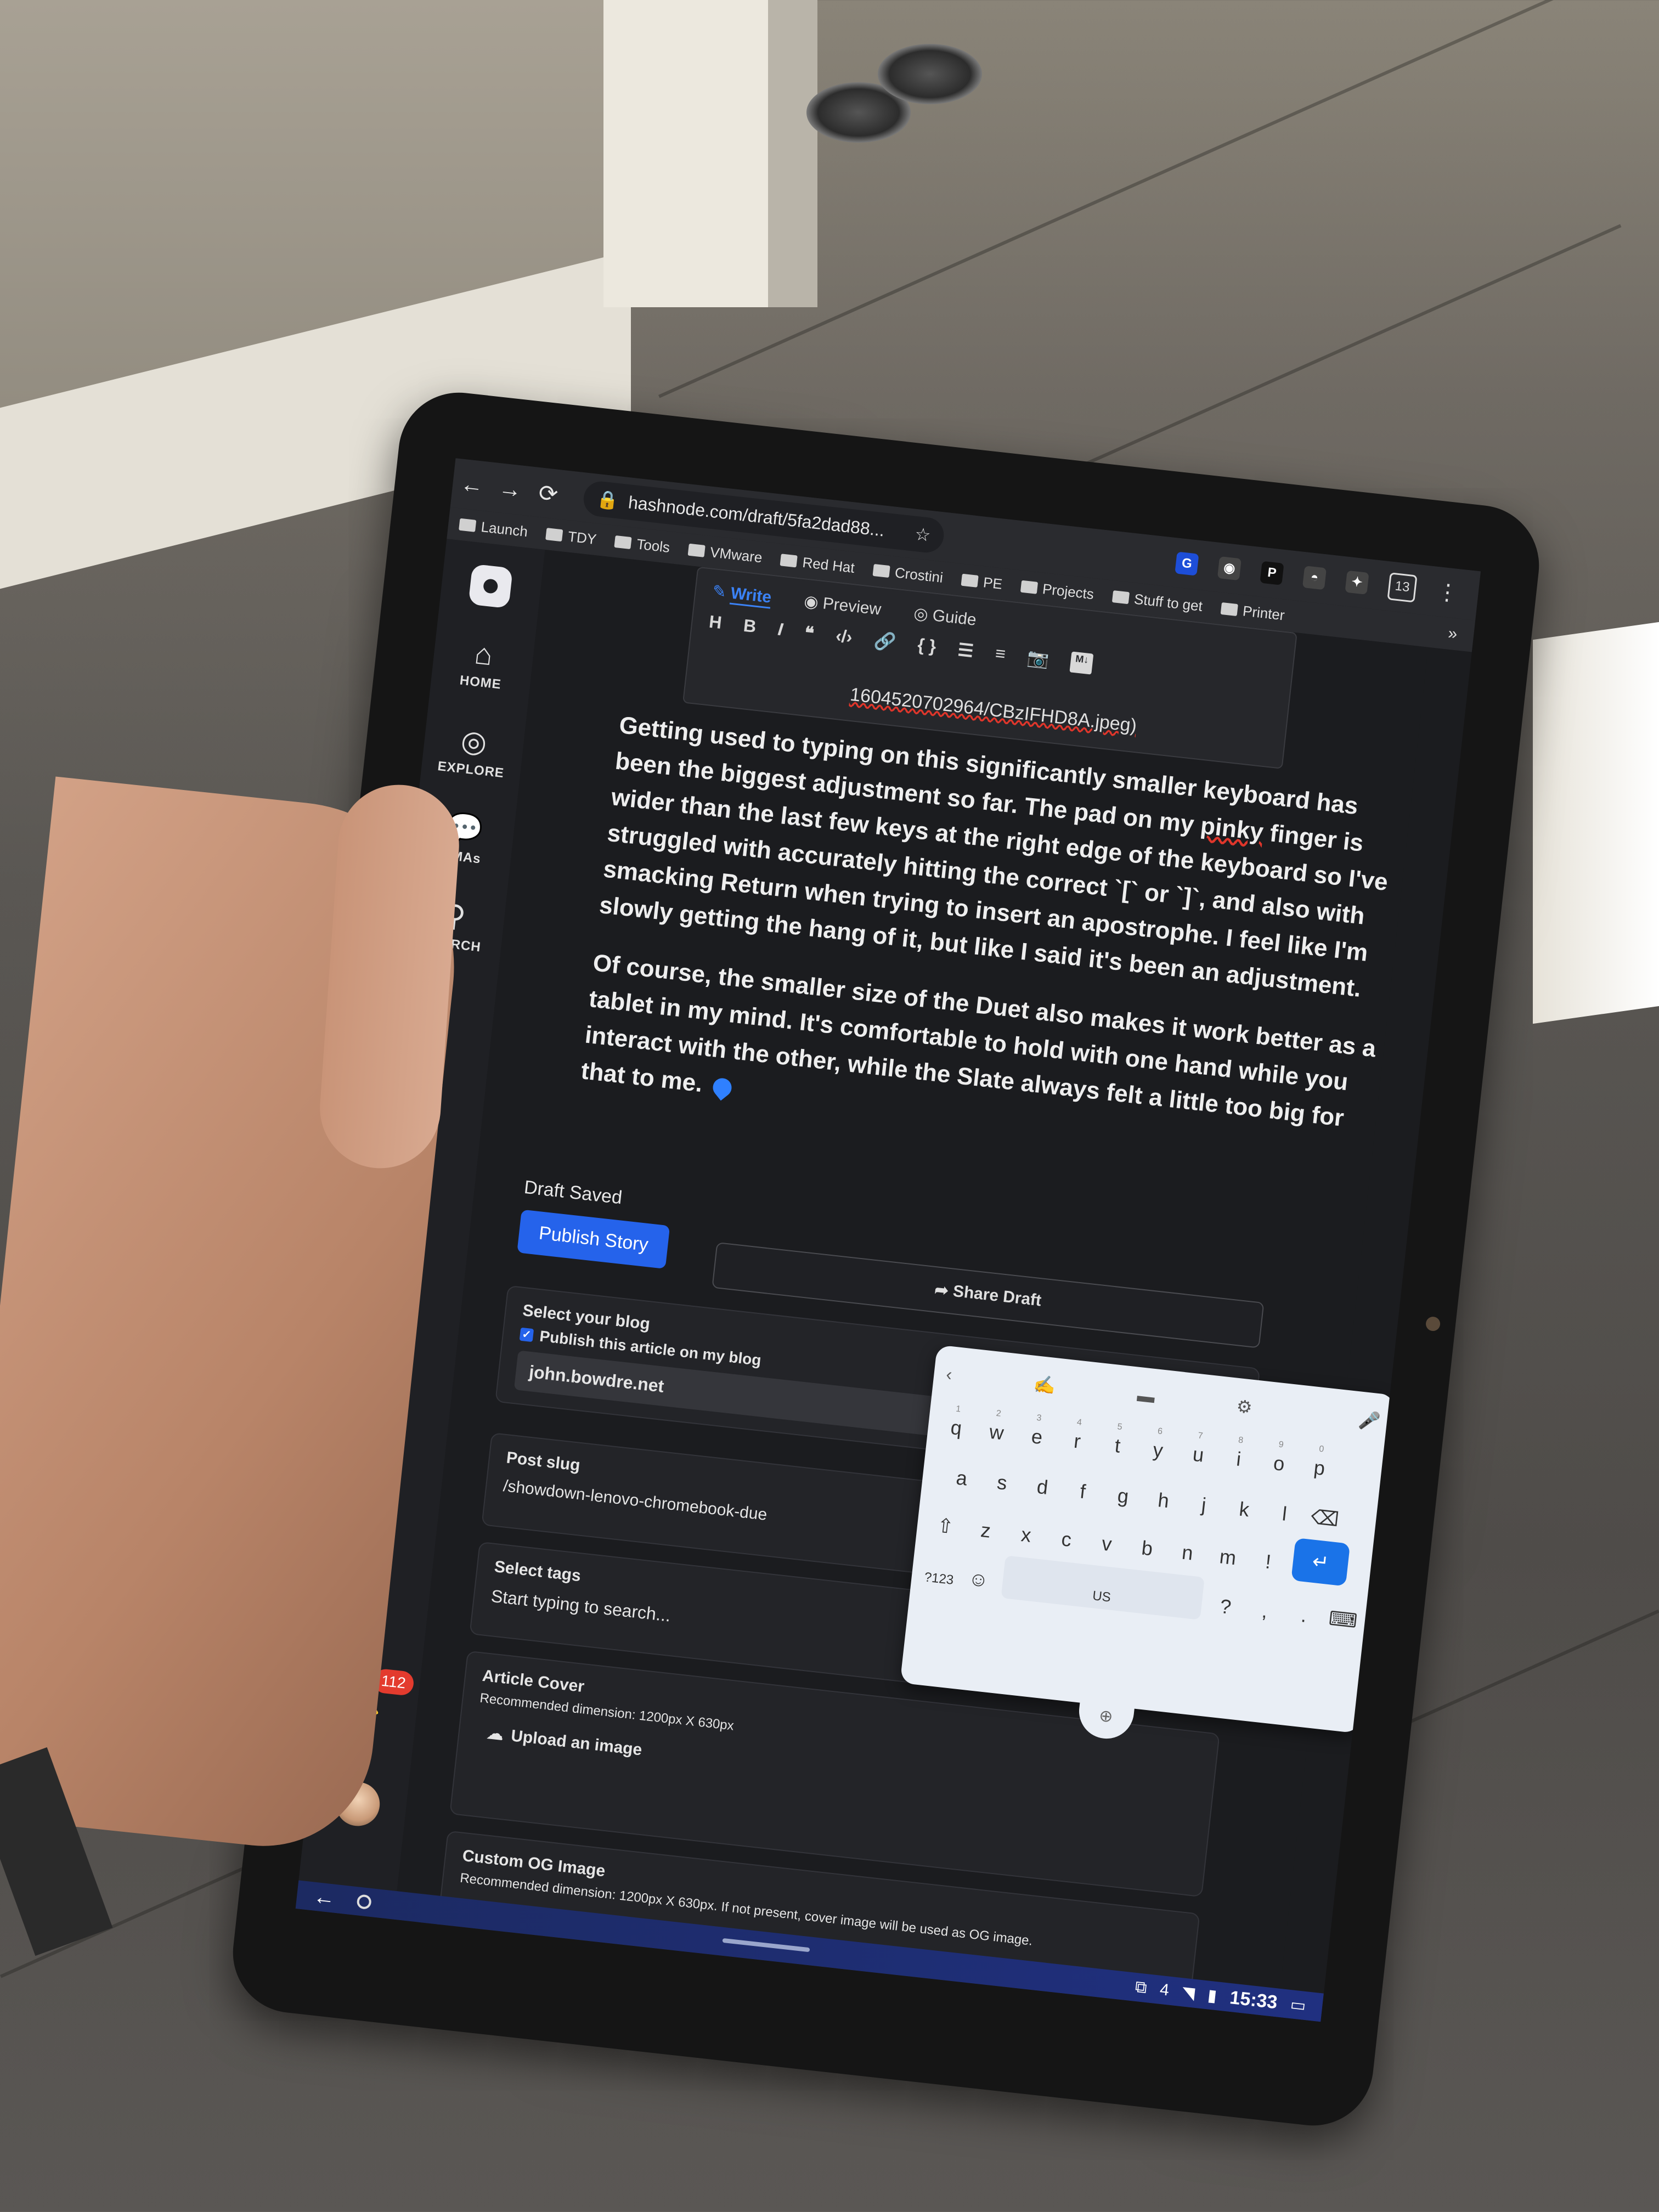 The image size is (1659, 2212). Describe the element at coordinates (1003, 1477) in the screenshot. I see `key: s` at that location.